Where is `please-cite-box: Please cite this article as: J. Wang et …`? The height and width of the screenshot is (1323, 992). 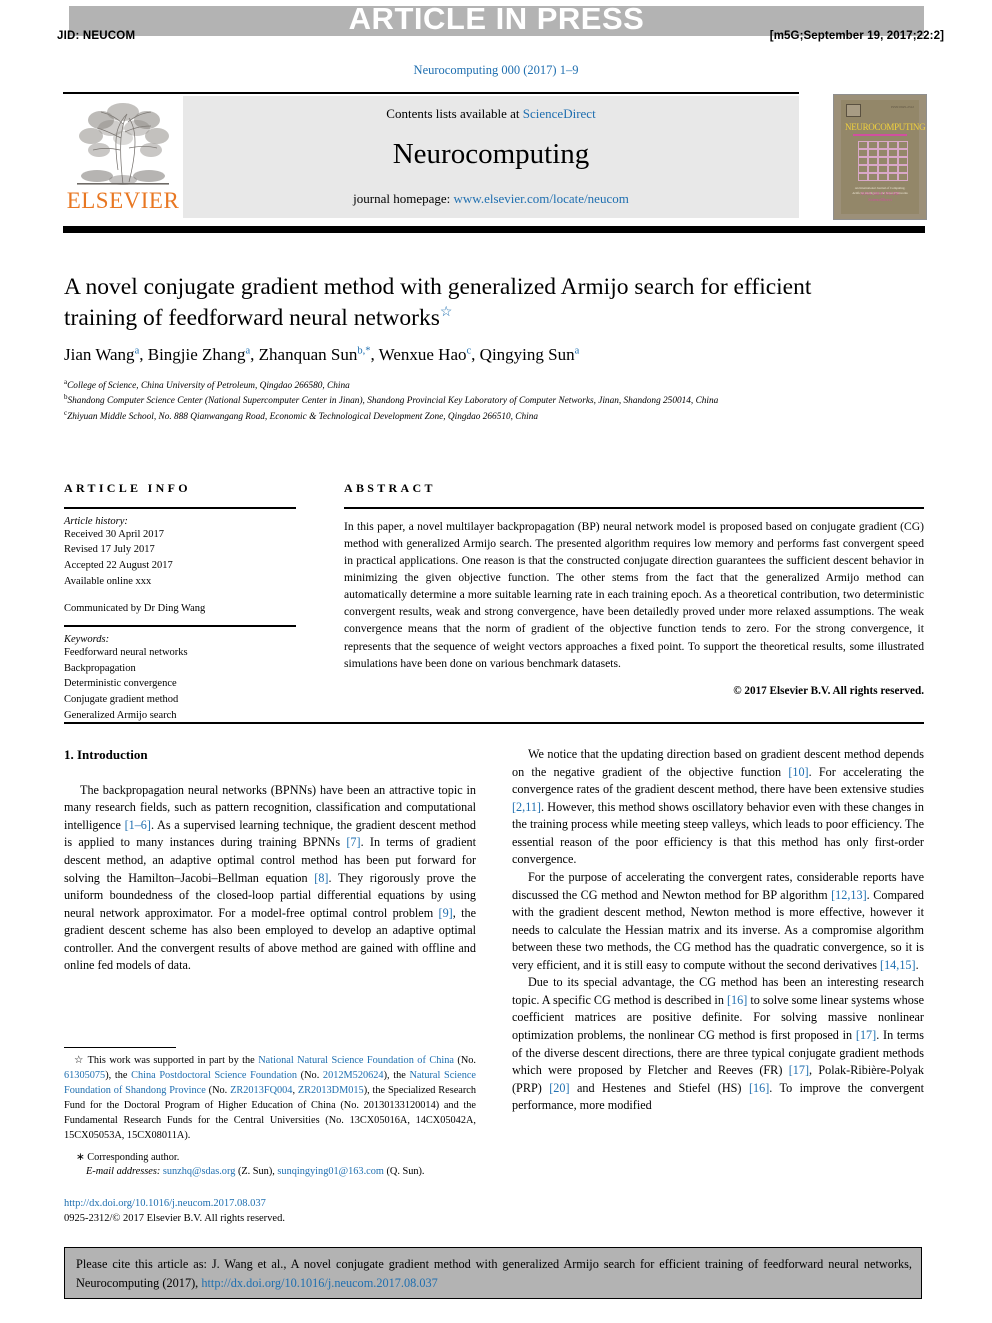
please-cite-box: Please cite this article as: J. Wang et … is located at coordinates (493, 1273).